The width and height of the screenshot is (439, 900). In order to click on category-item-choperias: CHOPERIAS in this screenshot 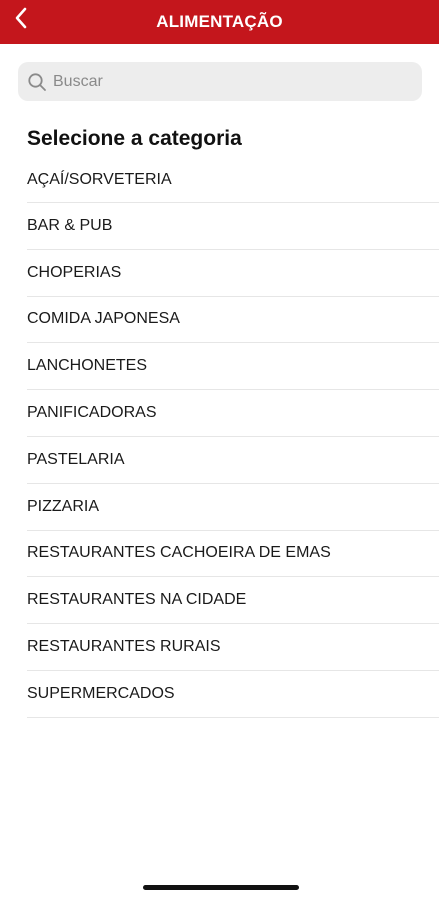, I will do `click(233, 273)`.